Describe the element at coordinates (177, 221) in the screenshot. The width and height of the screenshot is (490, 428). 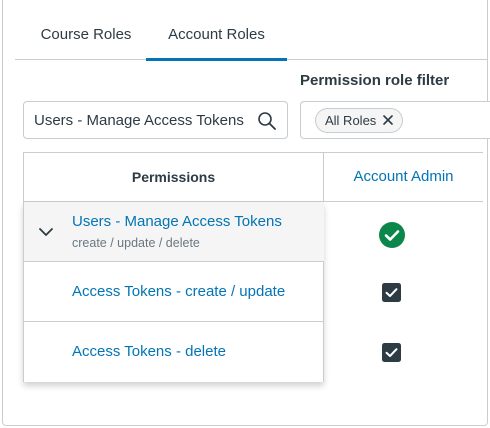
I see `permission-group-link: Users - Manage Access Tokens` at that location.